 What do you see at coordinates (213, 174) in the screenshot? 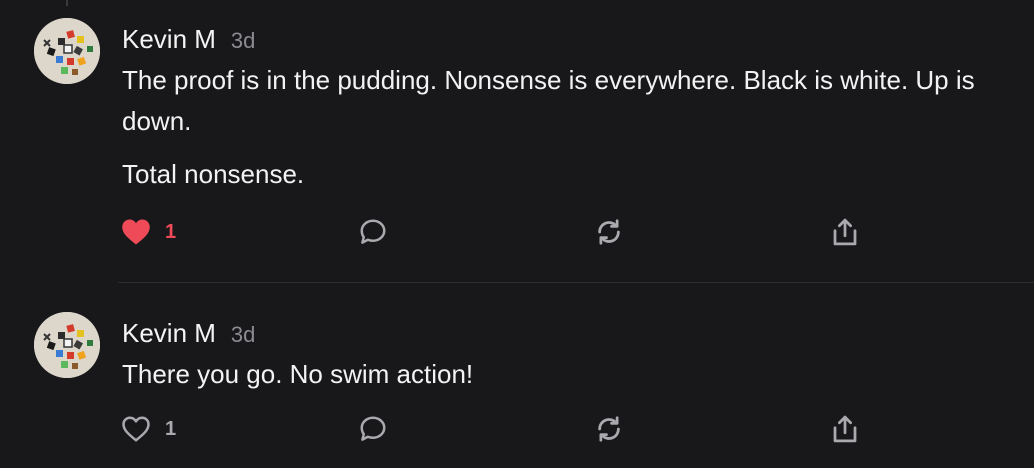
I see `comment-paragraph: Total nonsense.` at bounding box center [213, 174].